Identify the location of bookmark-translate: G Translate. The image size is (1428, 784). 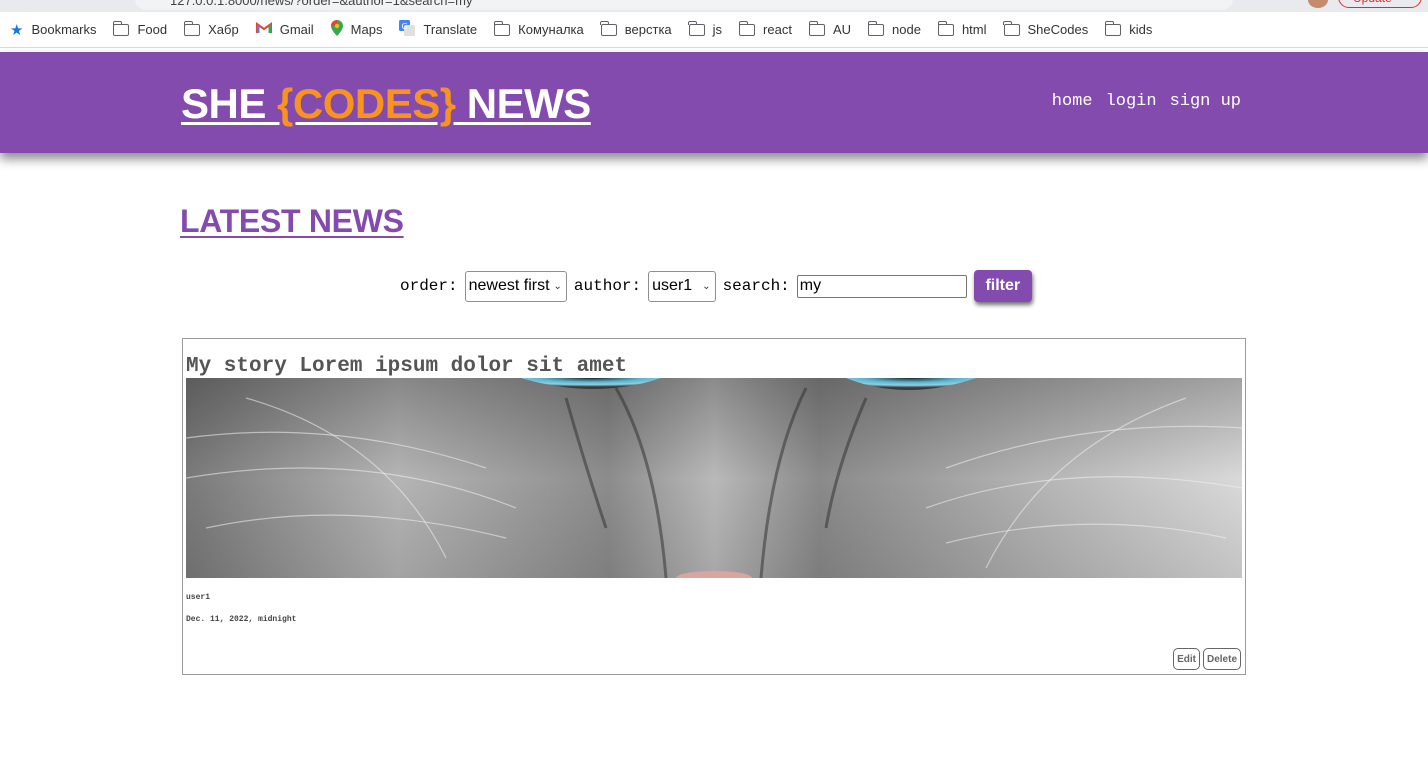
(438, 29).